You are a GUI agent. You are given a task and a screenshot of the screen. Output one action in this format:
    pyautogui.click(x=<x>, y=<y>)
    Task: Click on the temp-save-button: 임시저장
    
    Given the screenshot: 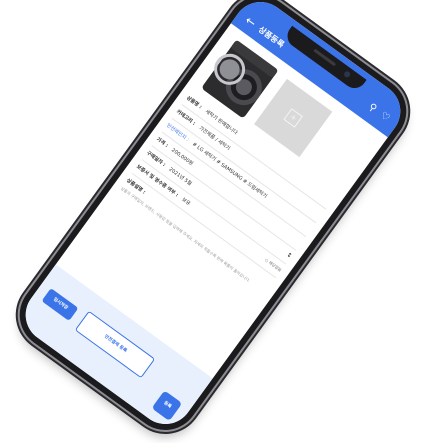 What is the action you would take?
    pyautogui.click(x=59, y=304)
    